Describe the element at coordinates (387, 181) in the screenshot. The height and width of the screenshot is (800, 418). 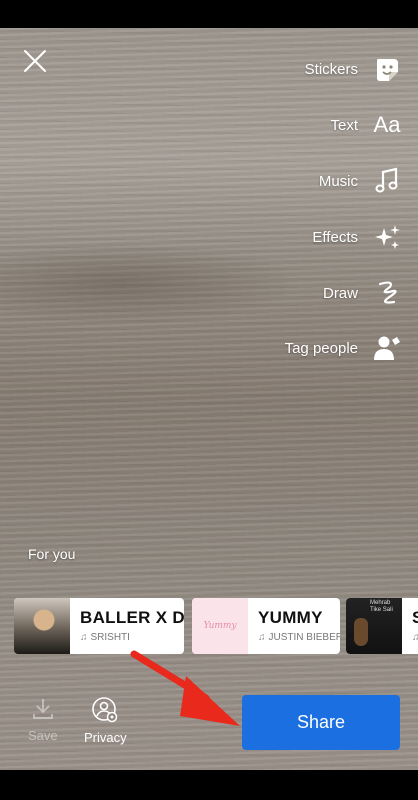
I see `music-note-icon` at that location.